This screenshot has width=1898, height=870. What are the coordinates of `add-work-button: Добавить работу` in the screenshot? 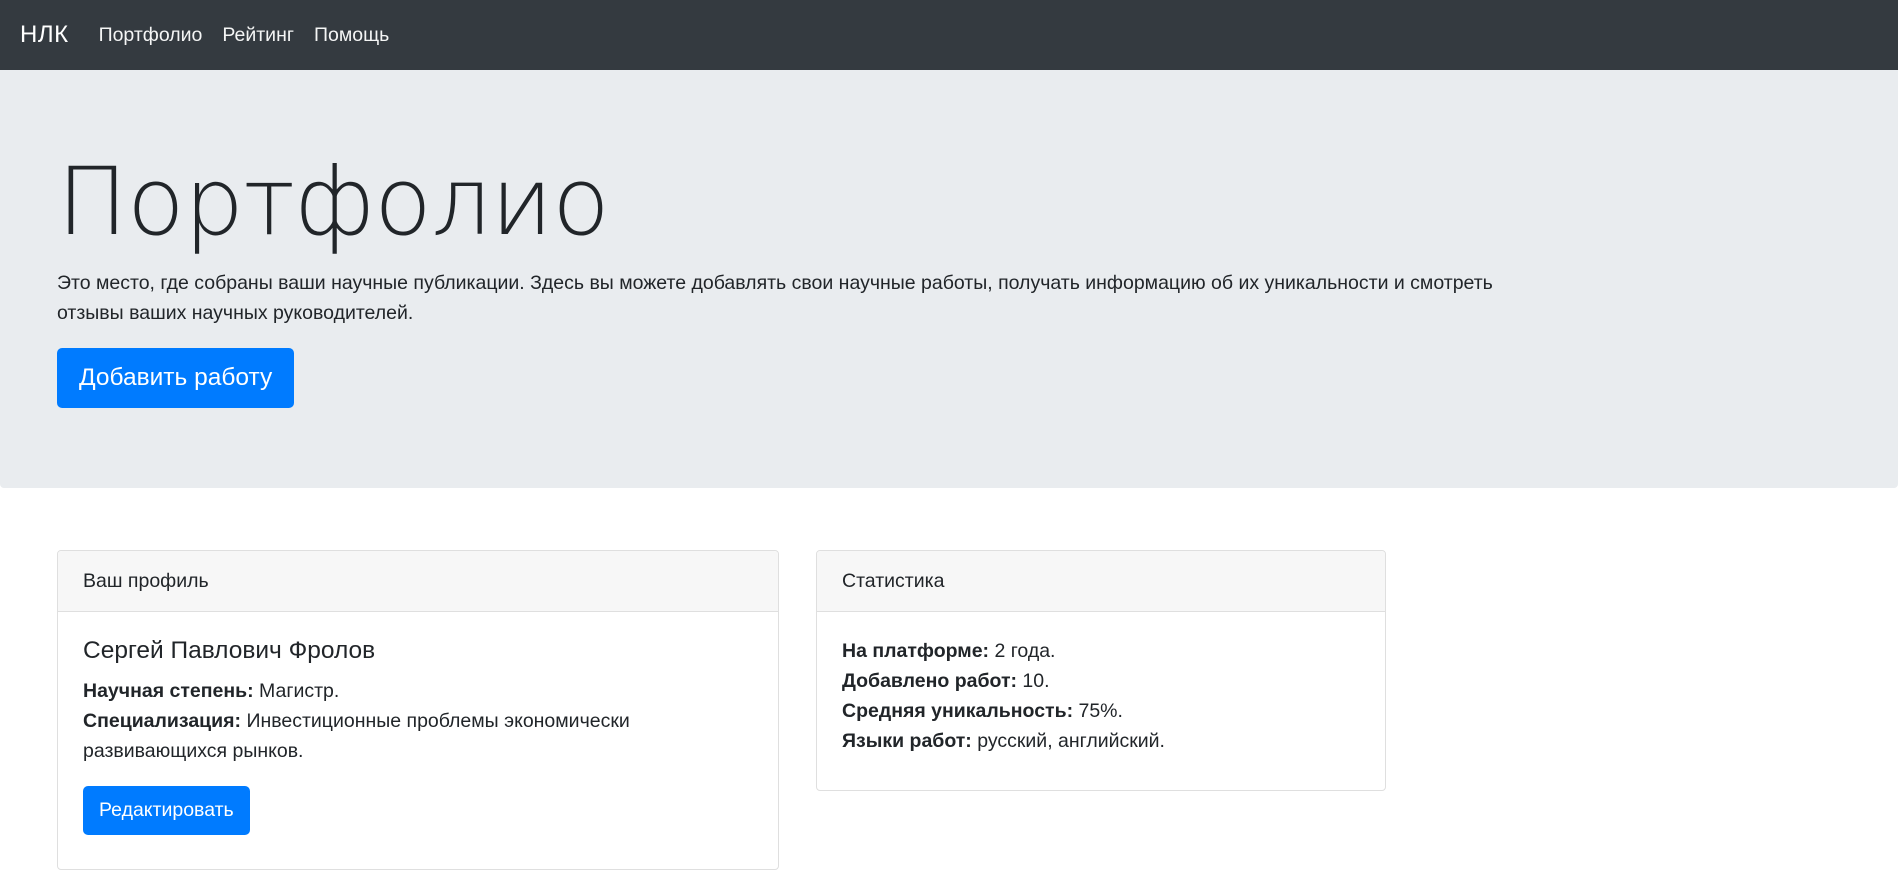 It's located at (176, 377).